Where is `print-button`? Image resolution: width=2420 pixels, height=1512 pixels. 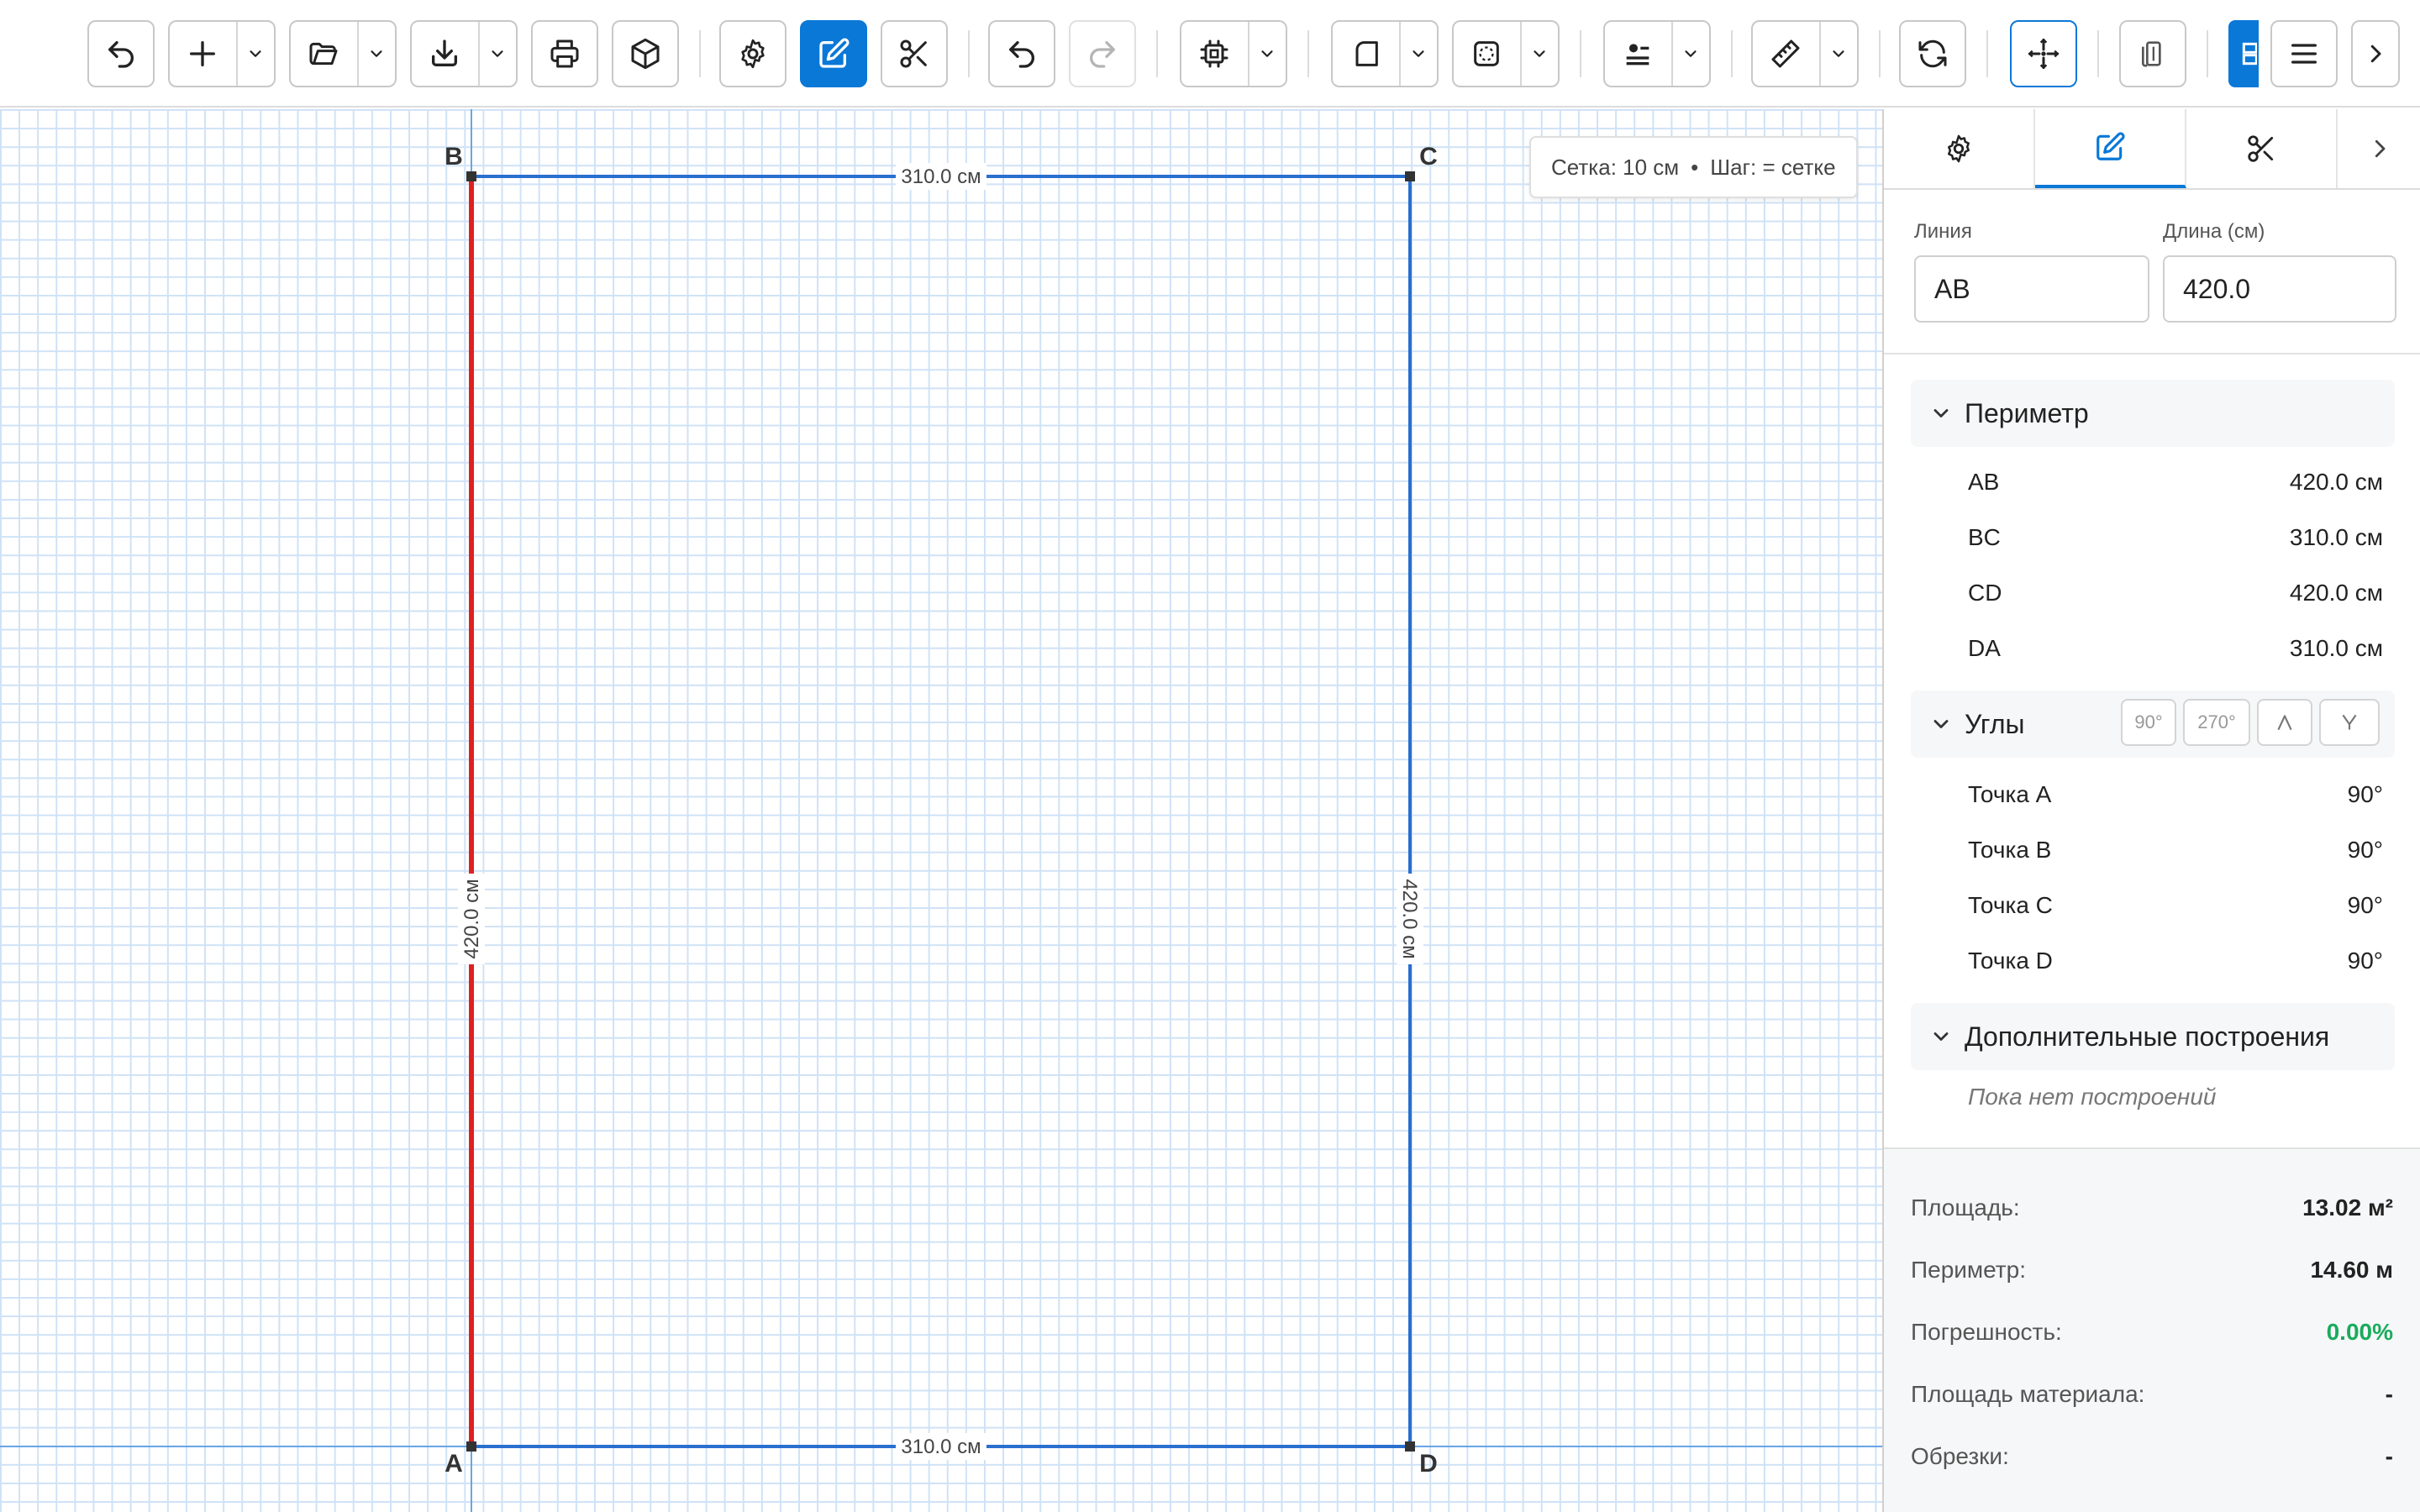
print-button is located at coordinates (564, 53).